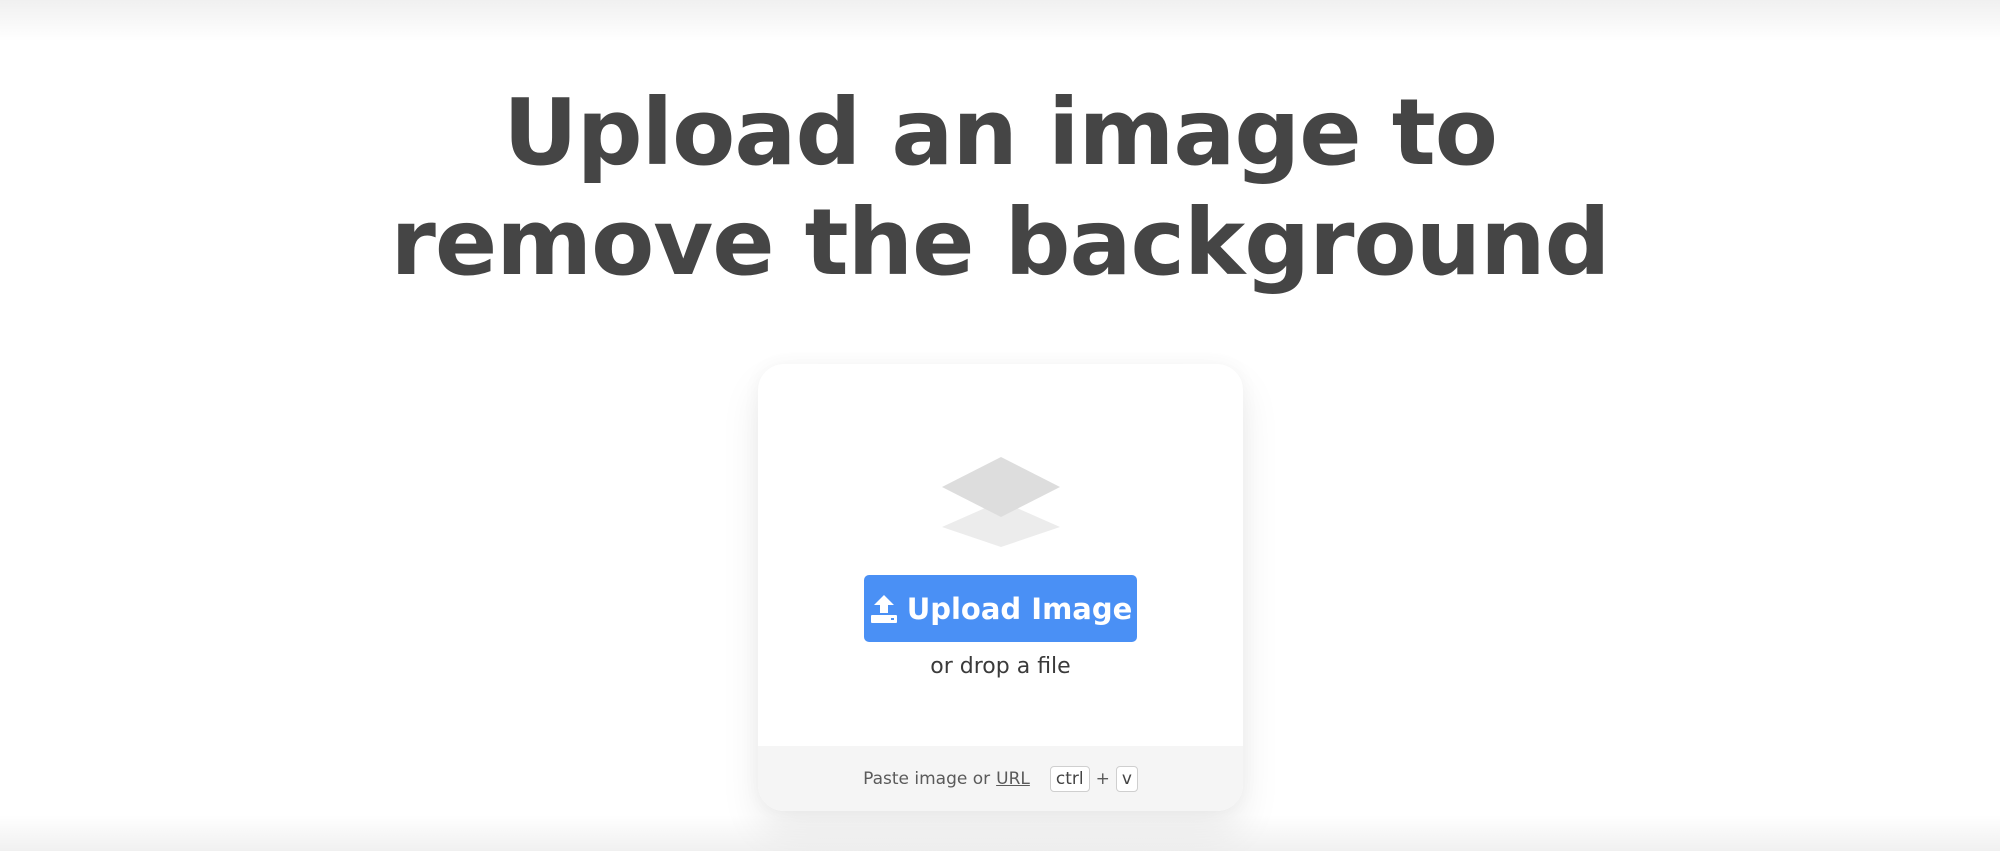 This screenshot has width=2000, height=851. Describe the element at coordinates (1013, 779) in the screenshot. I see `url-link: URL` at that location.